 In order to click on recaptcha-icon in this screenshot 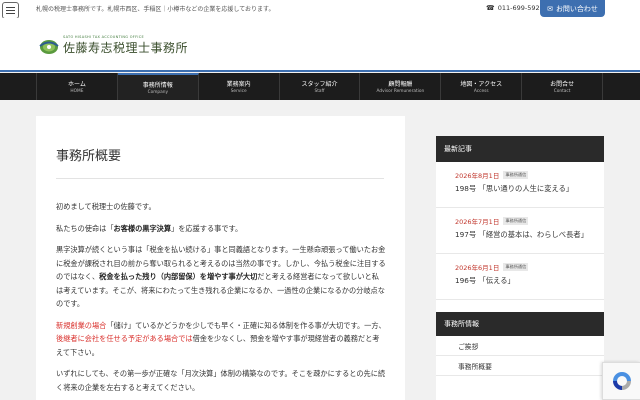, I will do `click(621, 381)`.